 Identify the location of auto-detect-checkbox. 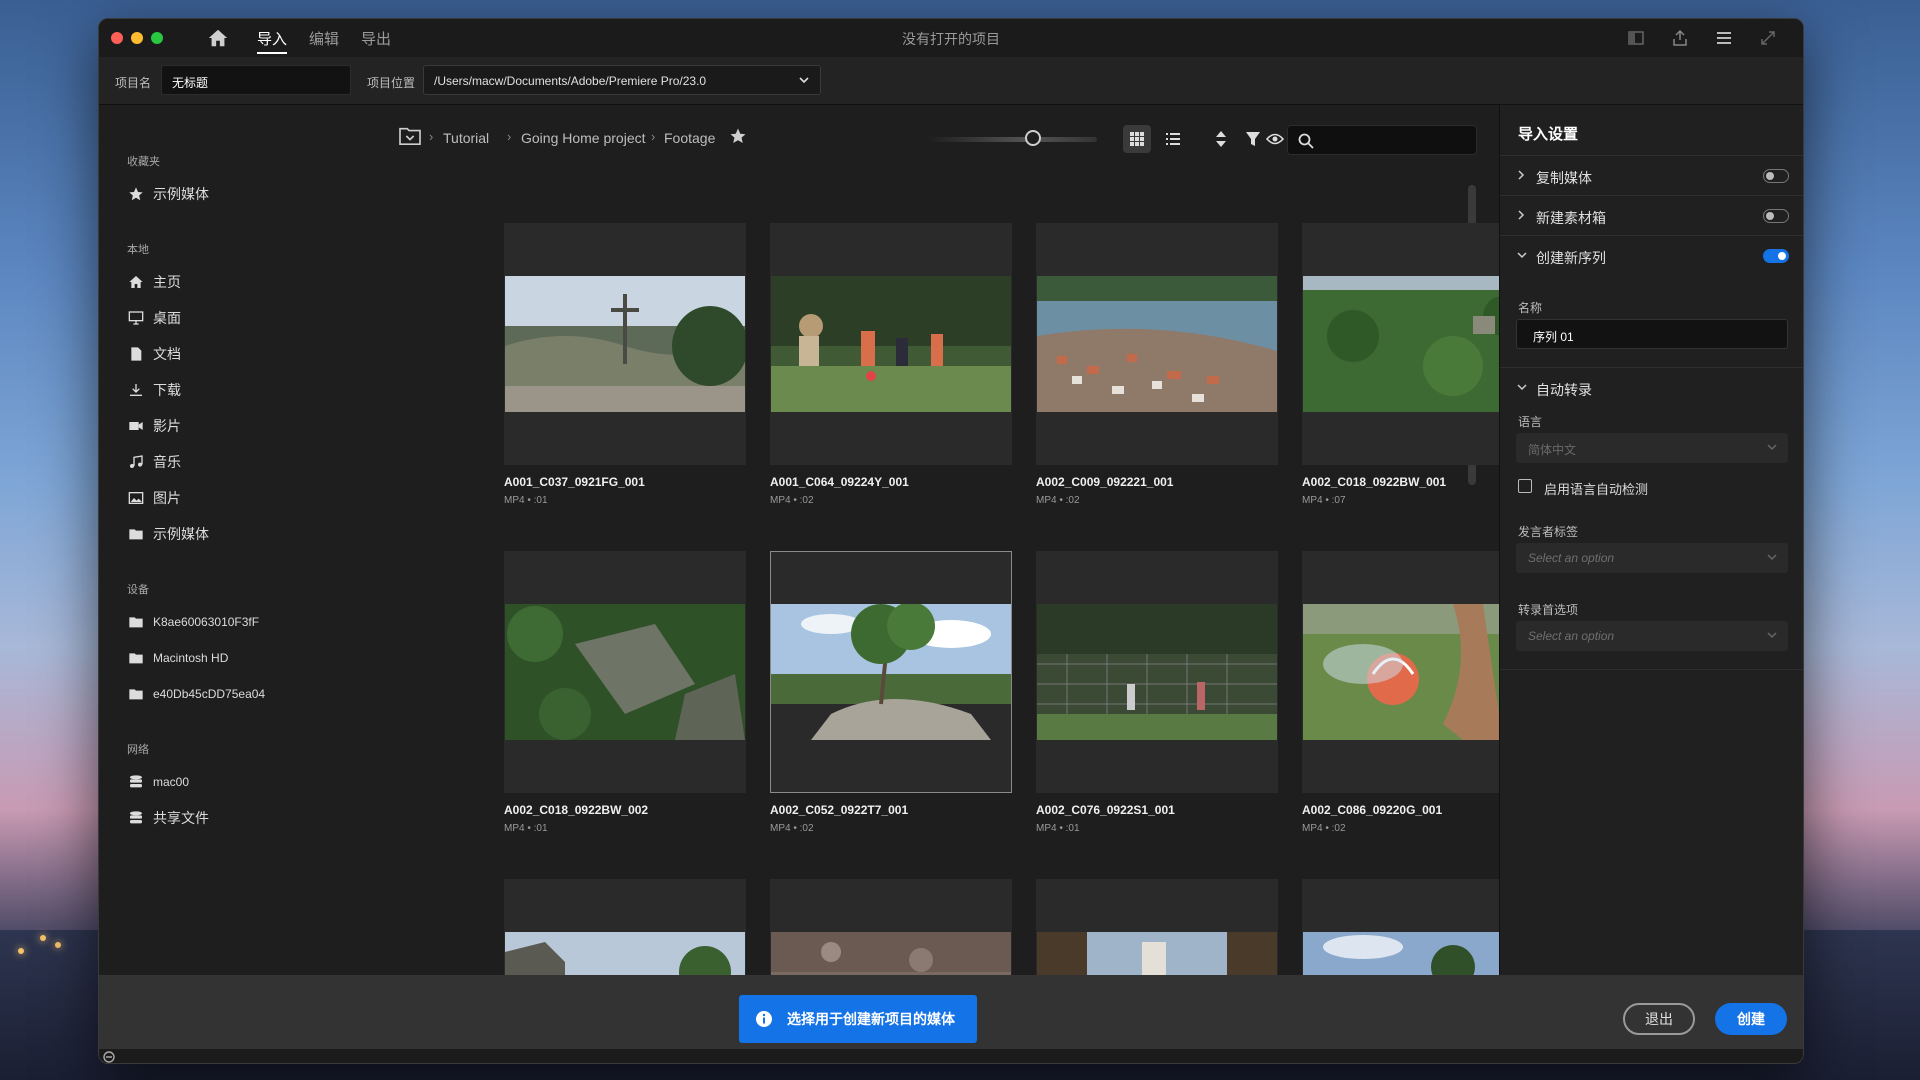
(1525, 486).